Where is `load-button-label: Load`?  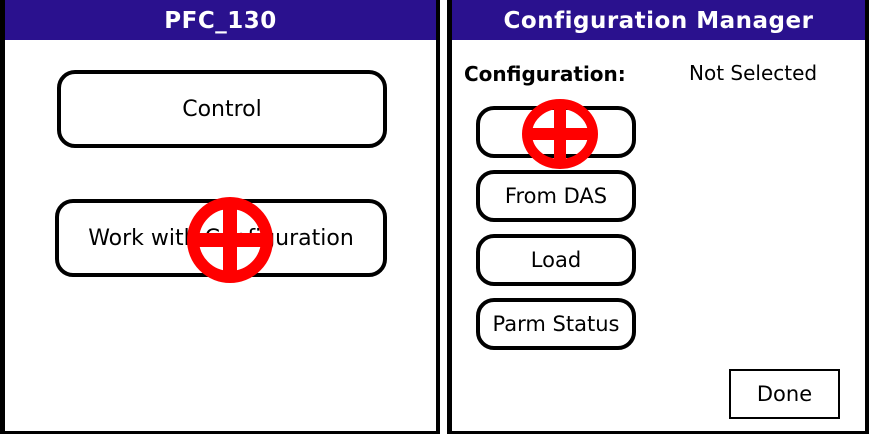 load-button-label: Load is located at coordinates (556, 260).